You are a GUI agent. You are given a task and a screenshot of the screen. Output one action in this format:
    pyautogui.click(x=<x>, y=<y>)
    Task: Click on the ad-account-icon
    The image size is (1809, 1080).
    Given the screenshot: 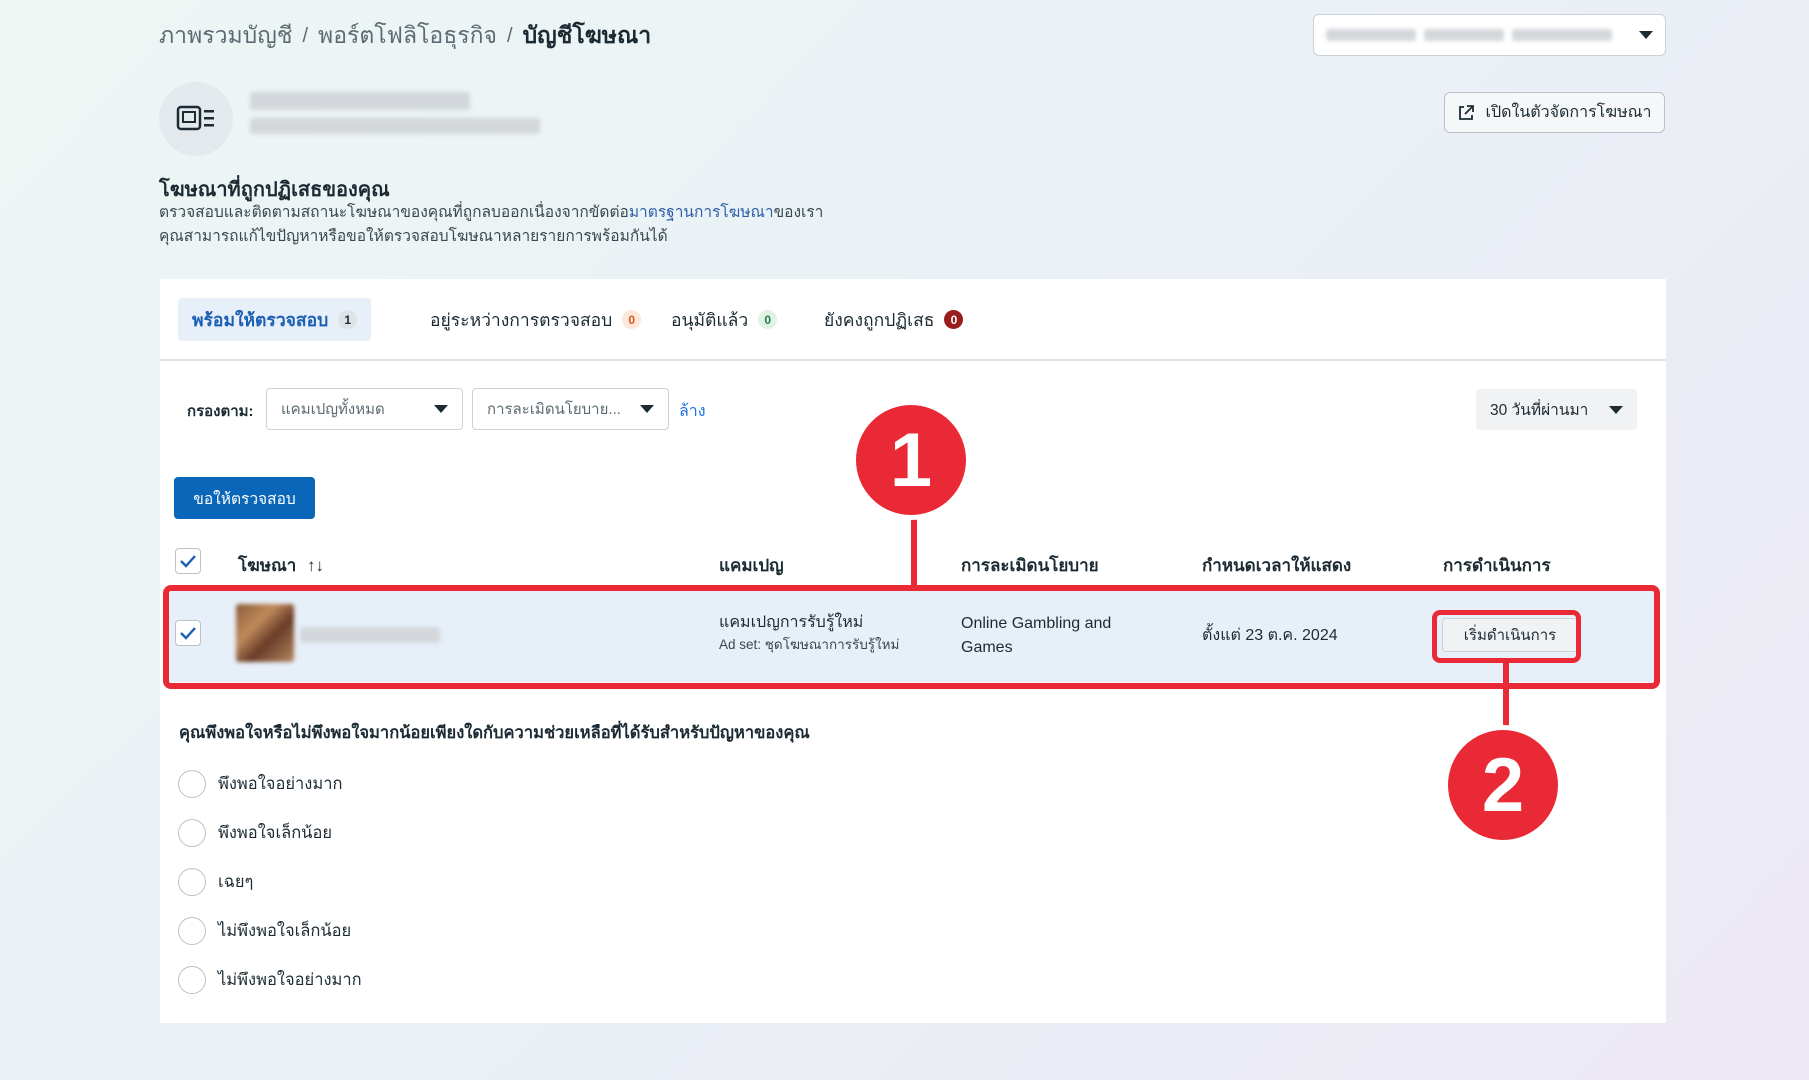 What is the action you would take?
    pyautogui.click(x=196, y=119)
    